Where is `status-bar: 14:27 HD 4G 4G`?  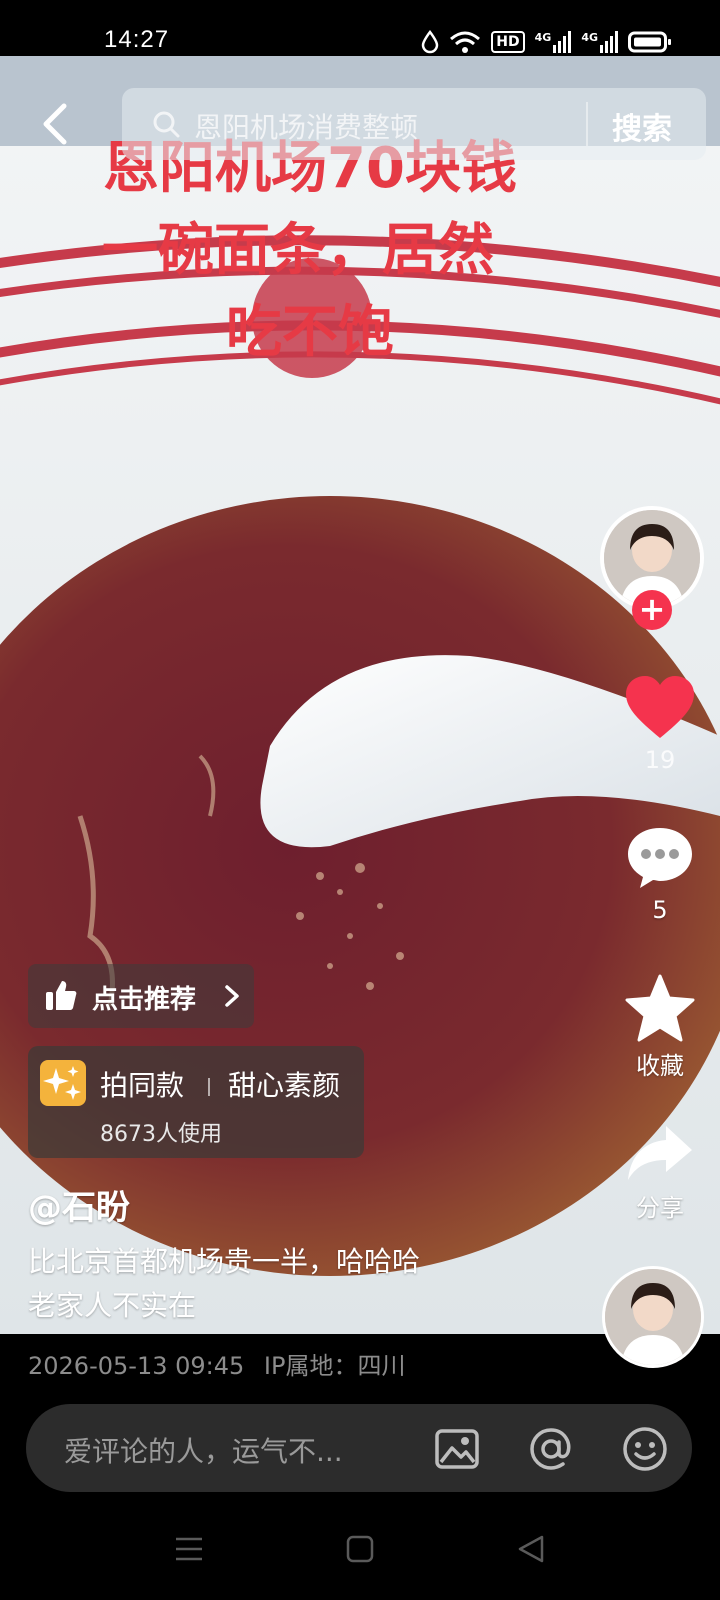 status-bar: 14:27 HD 4G 4G is located at coordinates (360, 28).